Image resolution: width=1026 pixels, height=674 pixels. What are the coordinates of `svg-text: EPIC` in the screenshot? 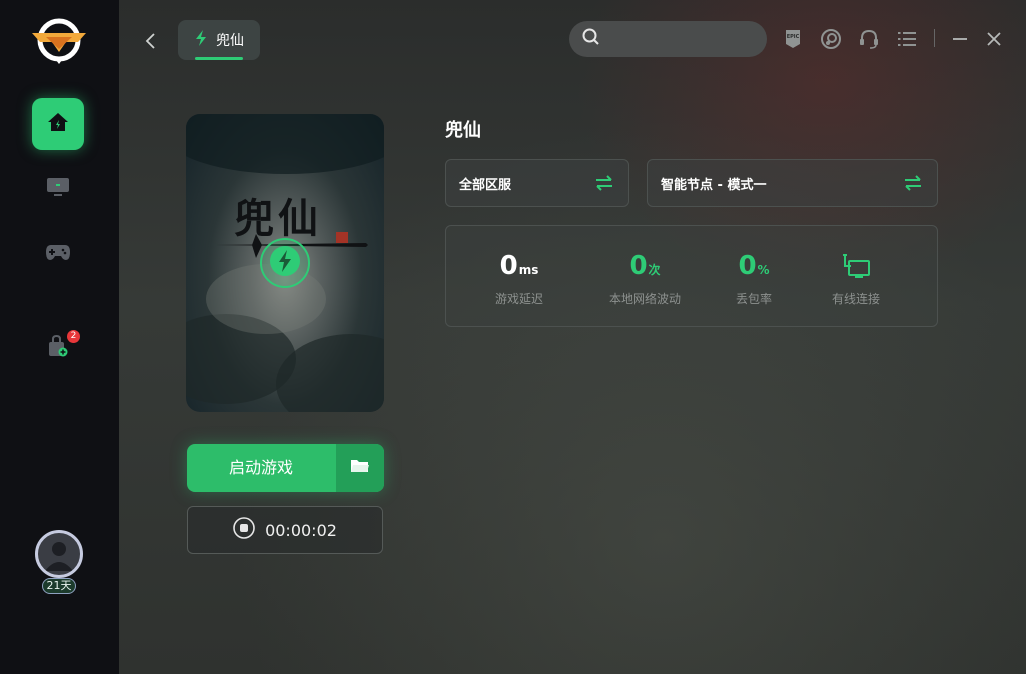 It's located at (793, 37).